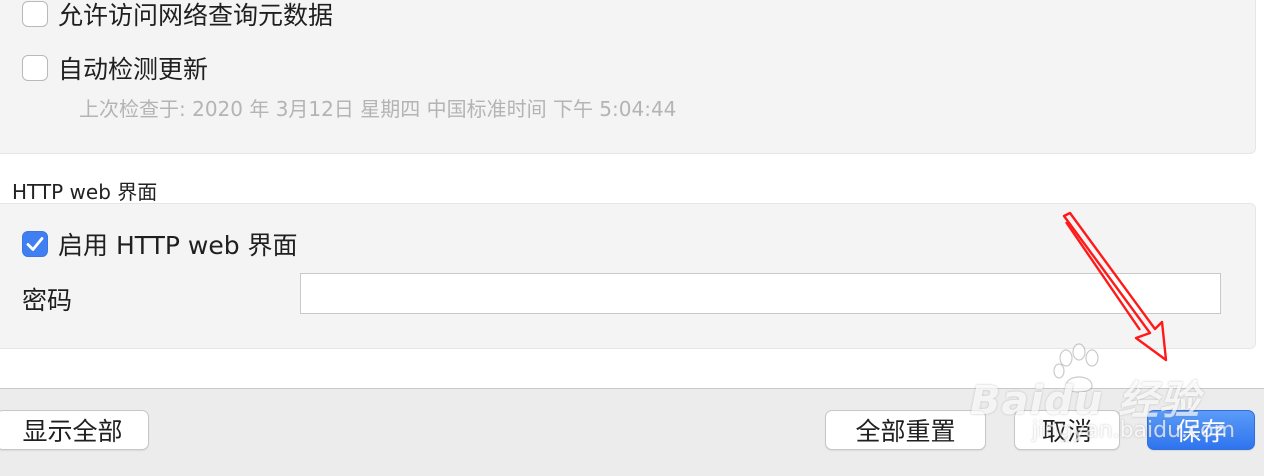  I want to click on enable-http-web-checkbox, so click(35, 244).